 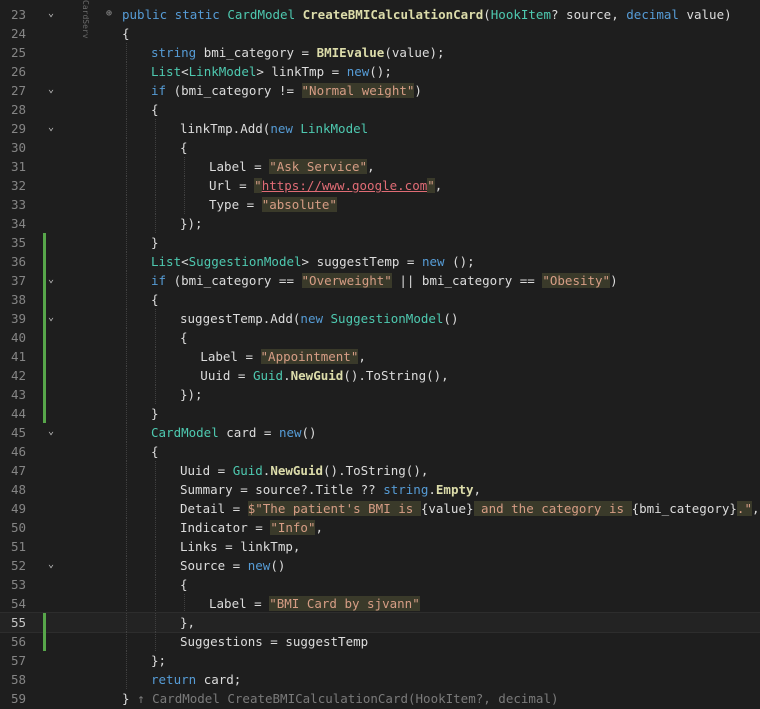 I want to click on code-line: 29 ⌄ linkTmp.Add(new LinkModel, so click(x=380, y=128).